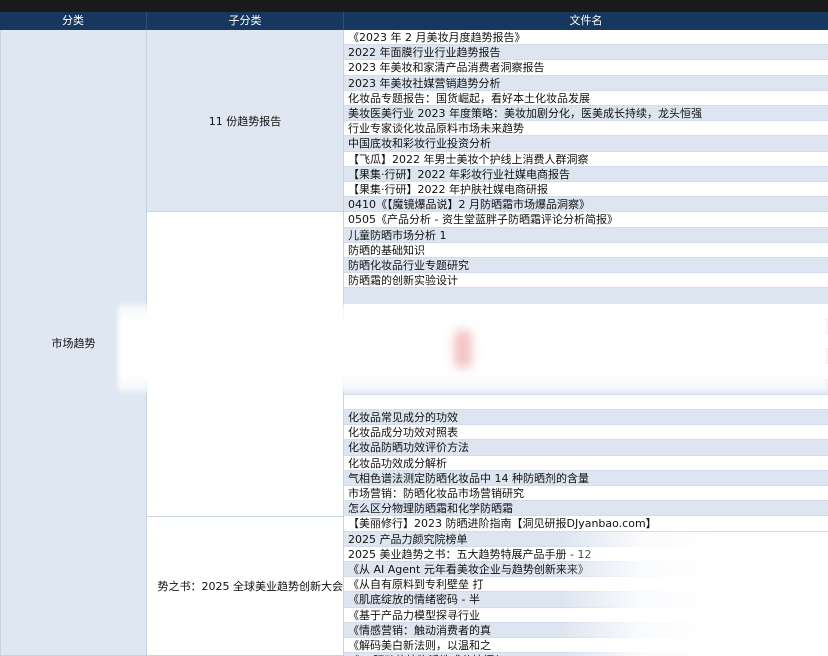 This screenshot has width=828, height=656. What do you see at coordinates (586, 250) in the screenshot?
I see `file-row: 防晒的基础知识` at bounding box center [586, 250].